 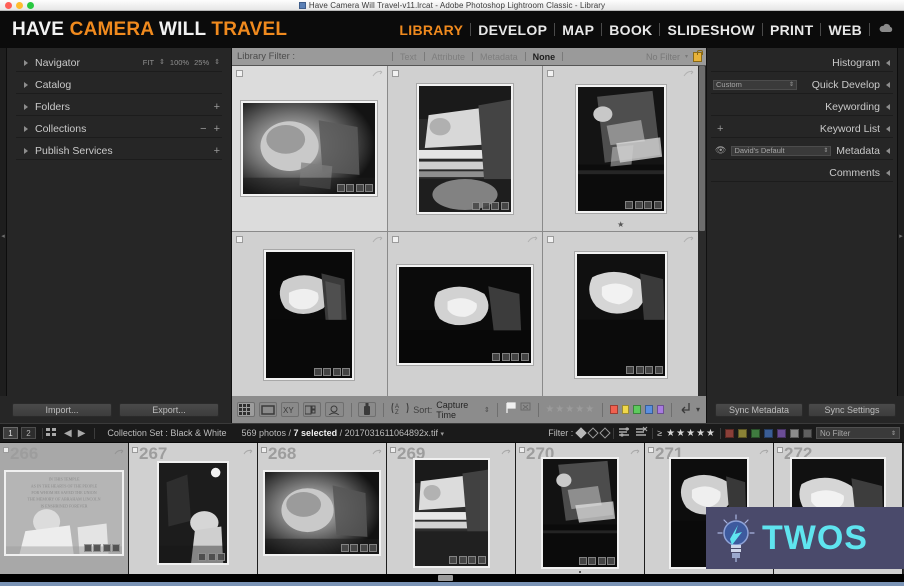 What do you see at coordinates (193, 508) in the screenshot?
I see `filmstrip-cell: 267` at bounding box center [193, 508].